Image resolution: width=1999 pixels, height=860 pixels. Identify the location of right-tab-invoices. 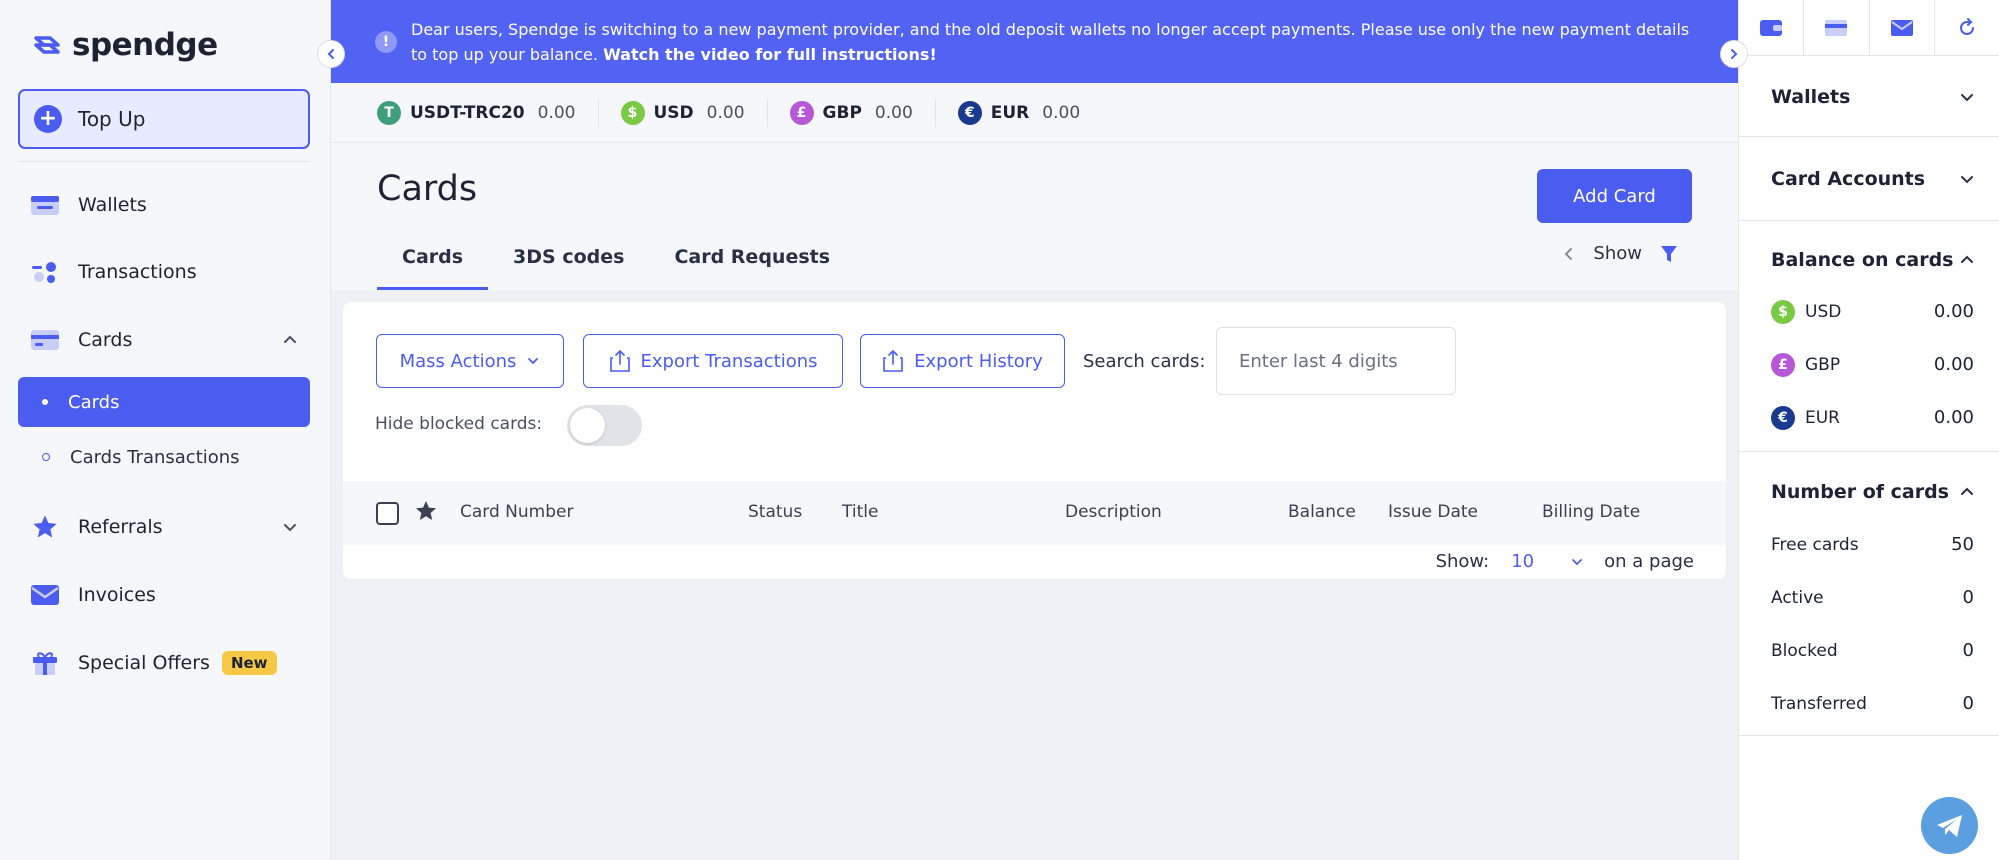
(1902, 27).